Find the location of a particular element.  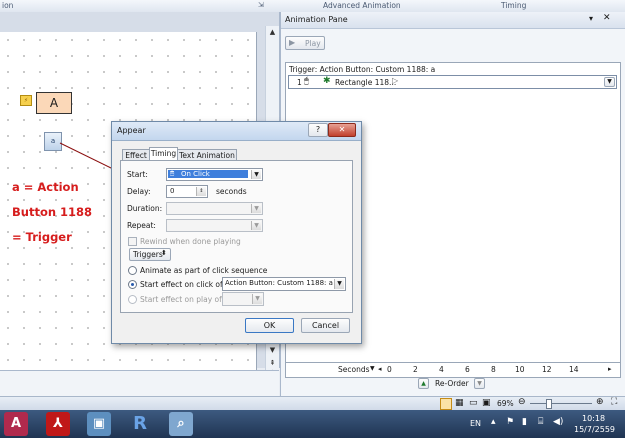

repeat-dropdown-arrow: ▼ is located at coordinates (256, 225).